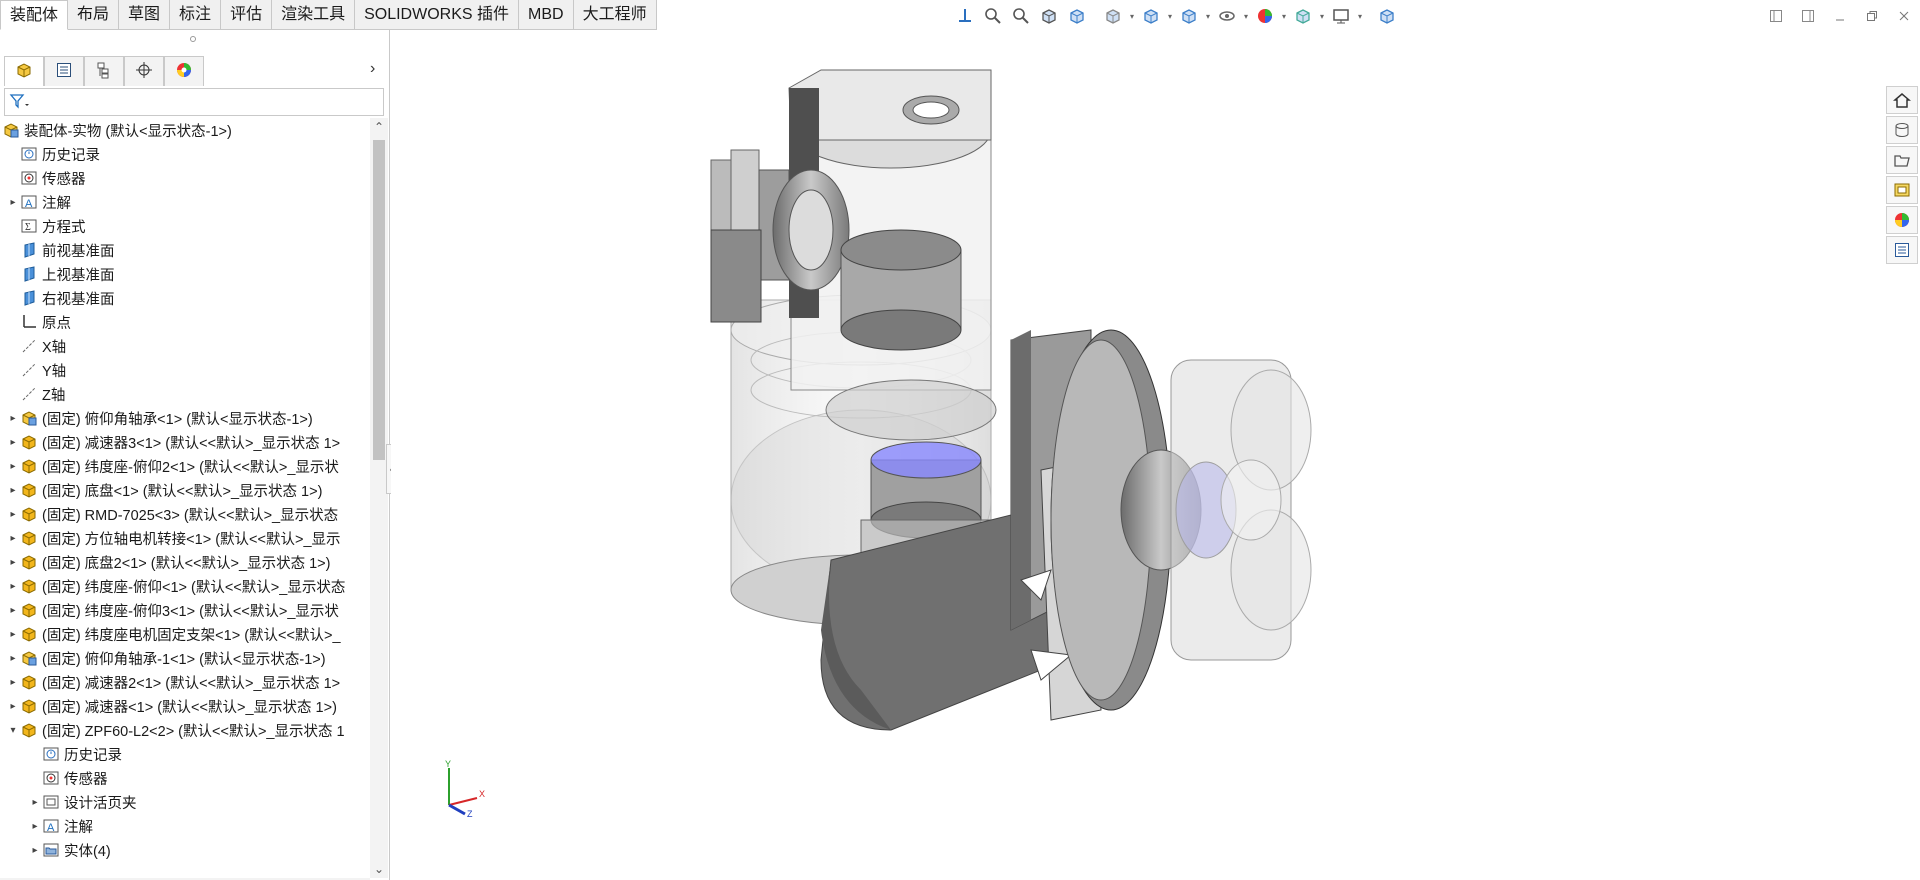  I want to click on tab-configuration-manager, so click(104, 71).